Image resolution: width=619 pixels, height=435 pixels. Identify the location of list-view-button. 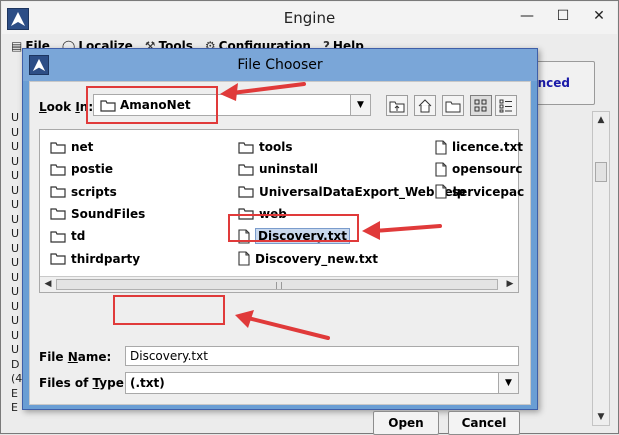
(481, 105).